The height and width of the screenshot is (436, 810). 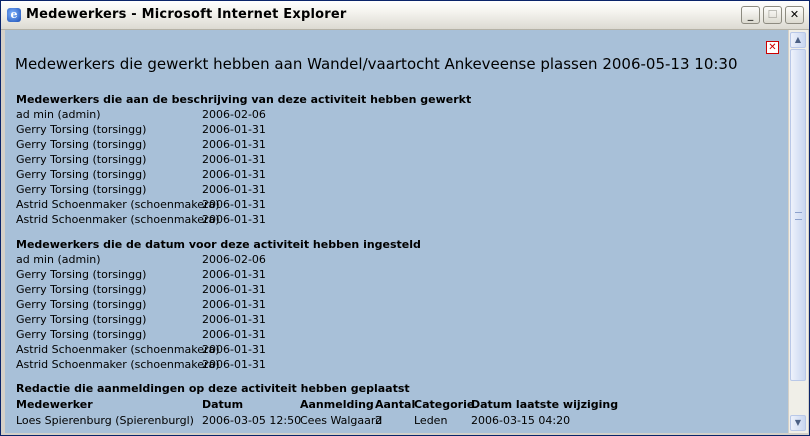 What do you see at coordinates (252, 420) in the screenshot?
I see `cell-datum: 2006-03-05 12:50` at bounding box center [252, 420].